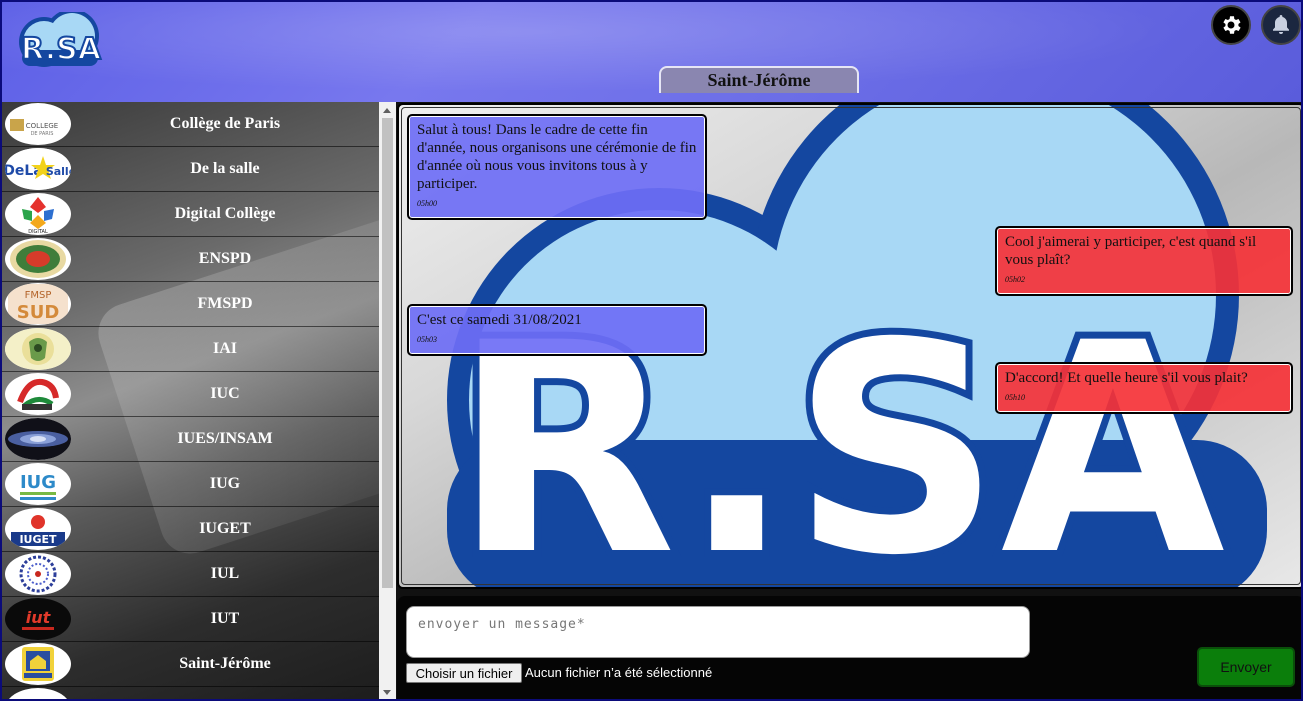 Image resolution: width=1303 pixels, height=701 pixels. I want to click on iuget-logo: IUGET, so click(38, 529).